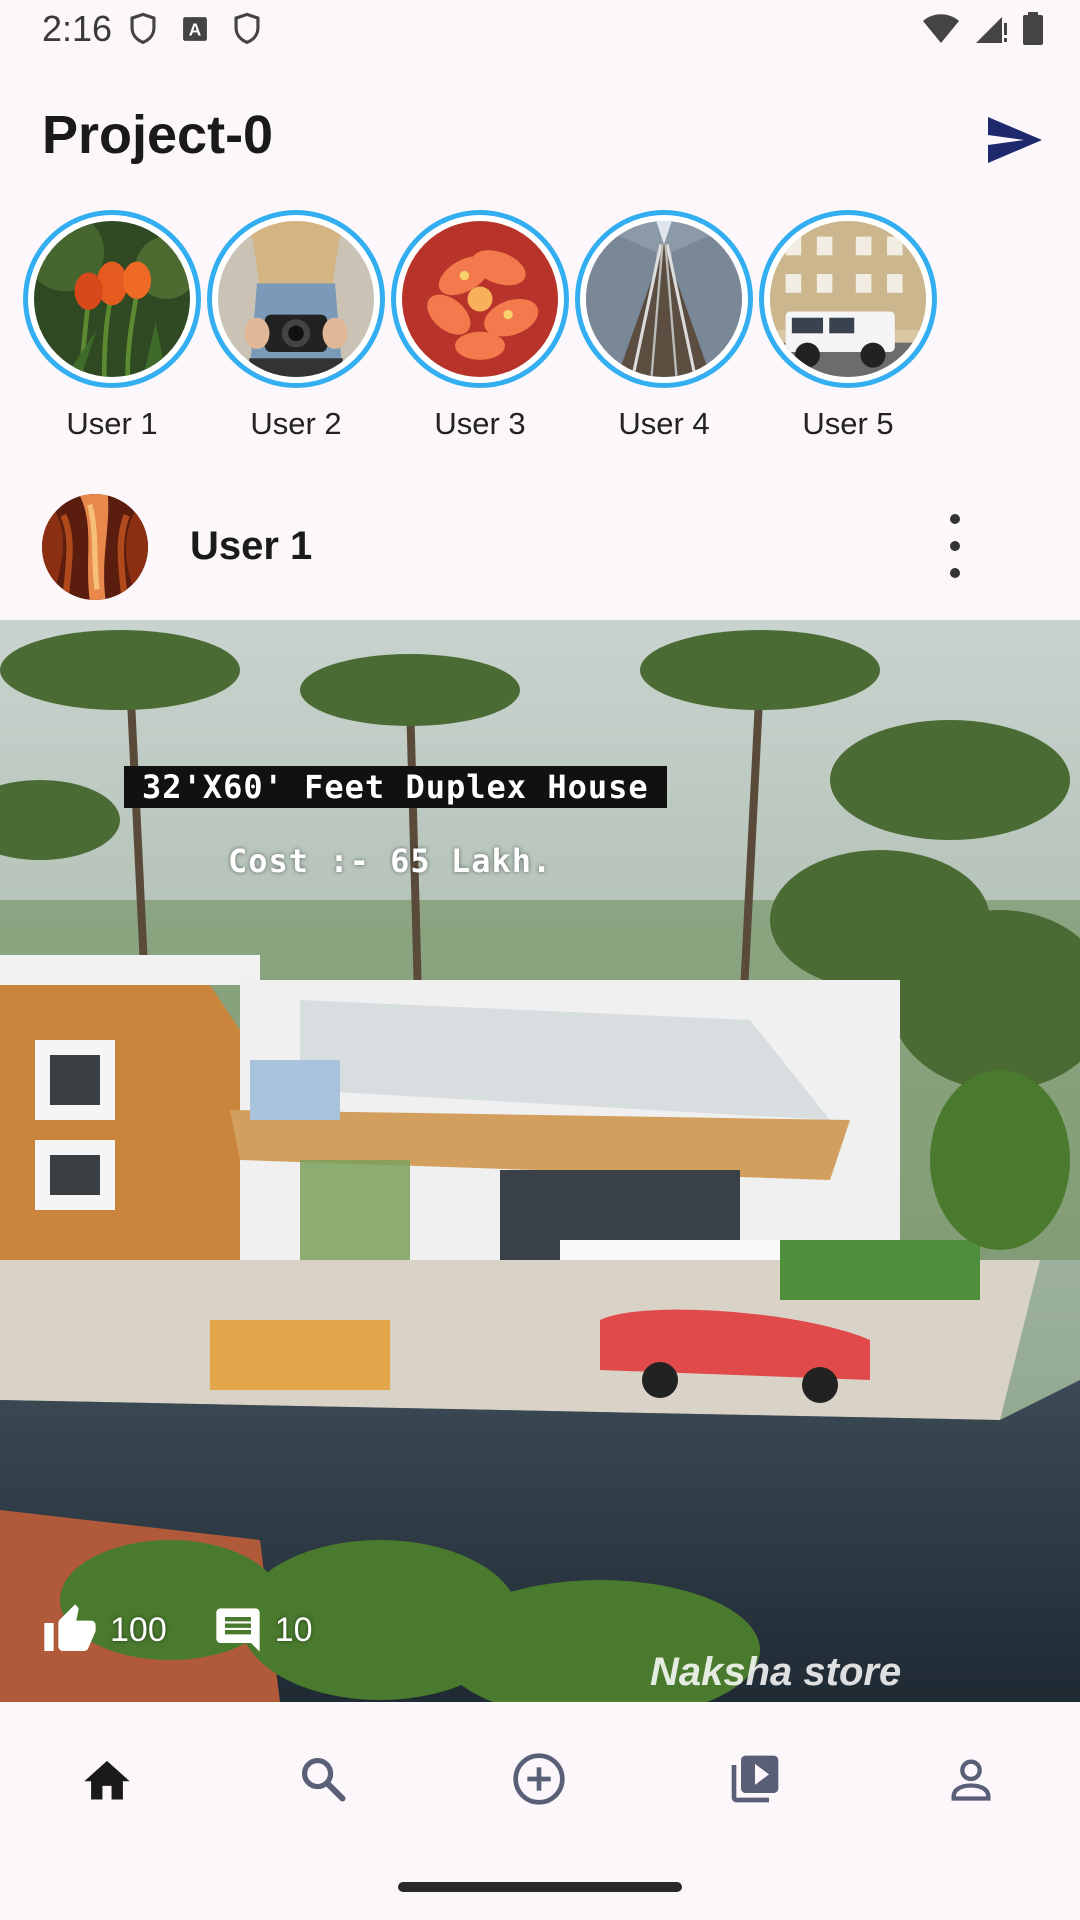  Describe the element at coordinates (103, 1630) in the screenshot. I see `like-button: 100` at that location.